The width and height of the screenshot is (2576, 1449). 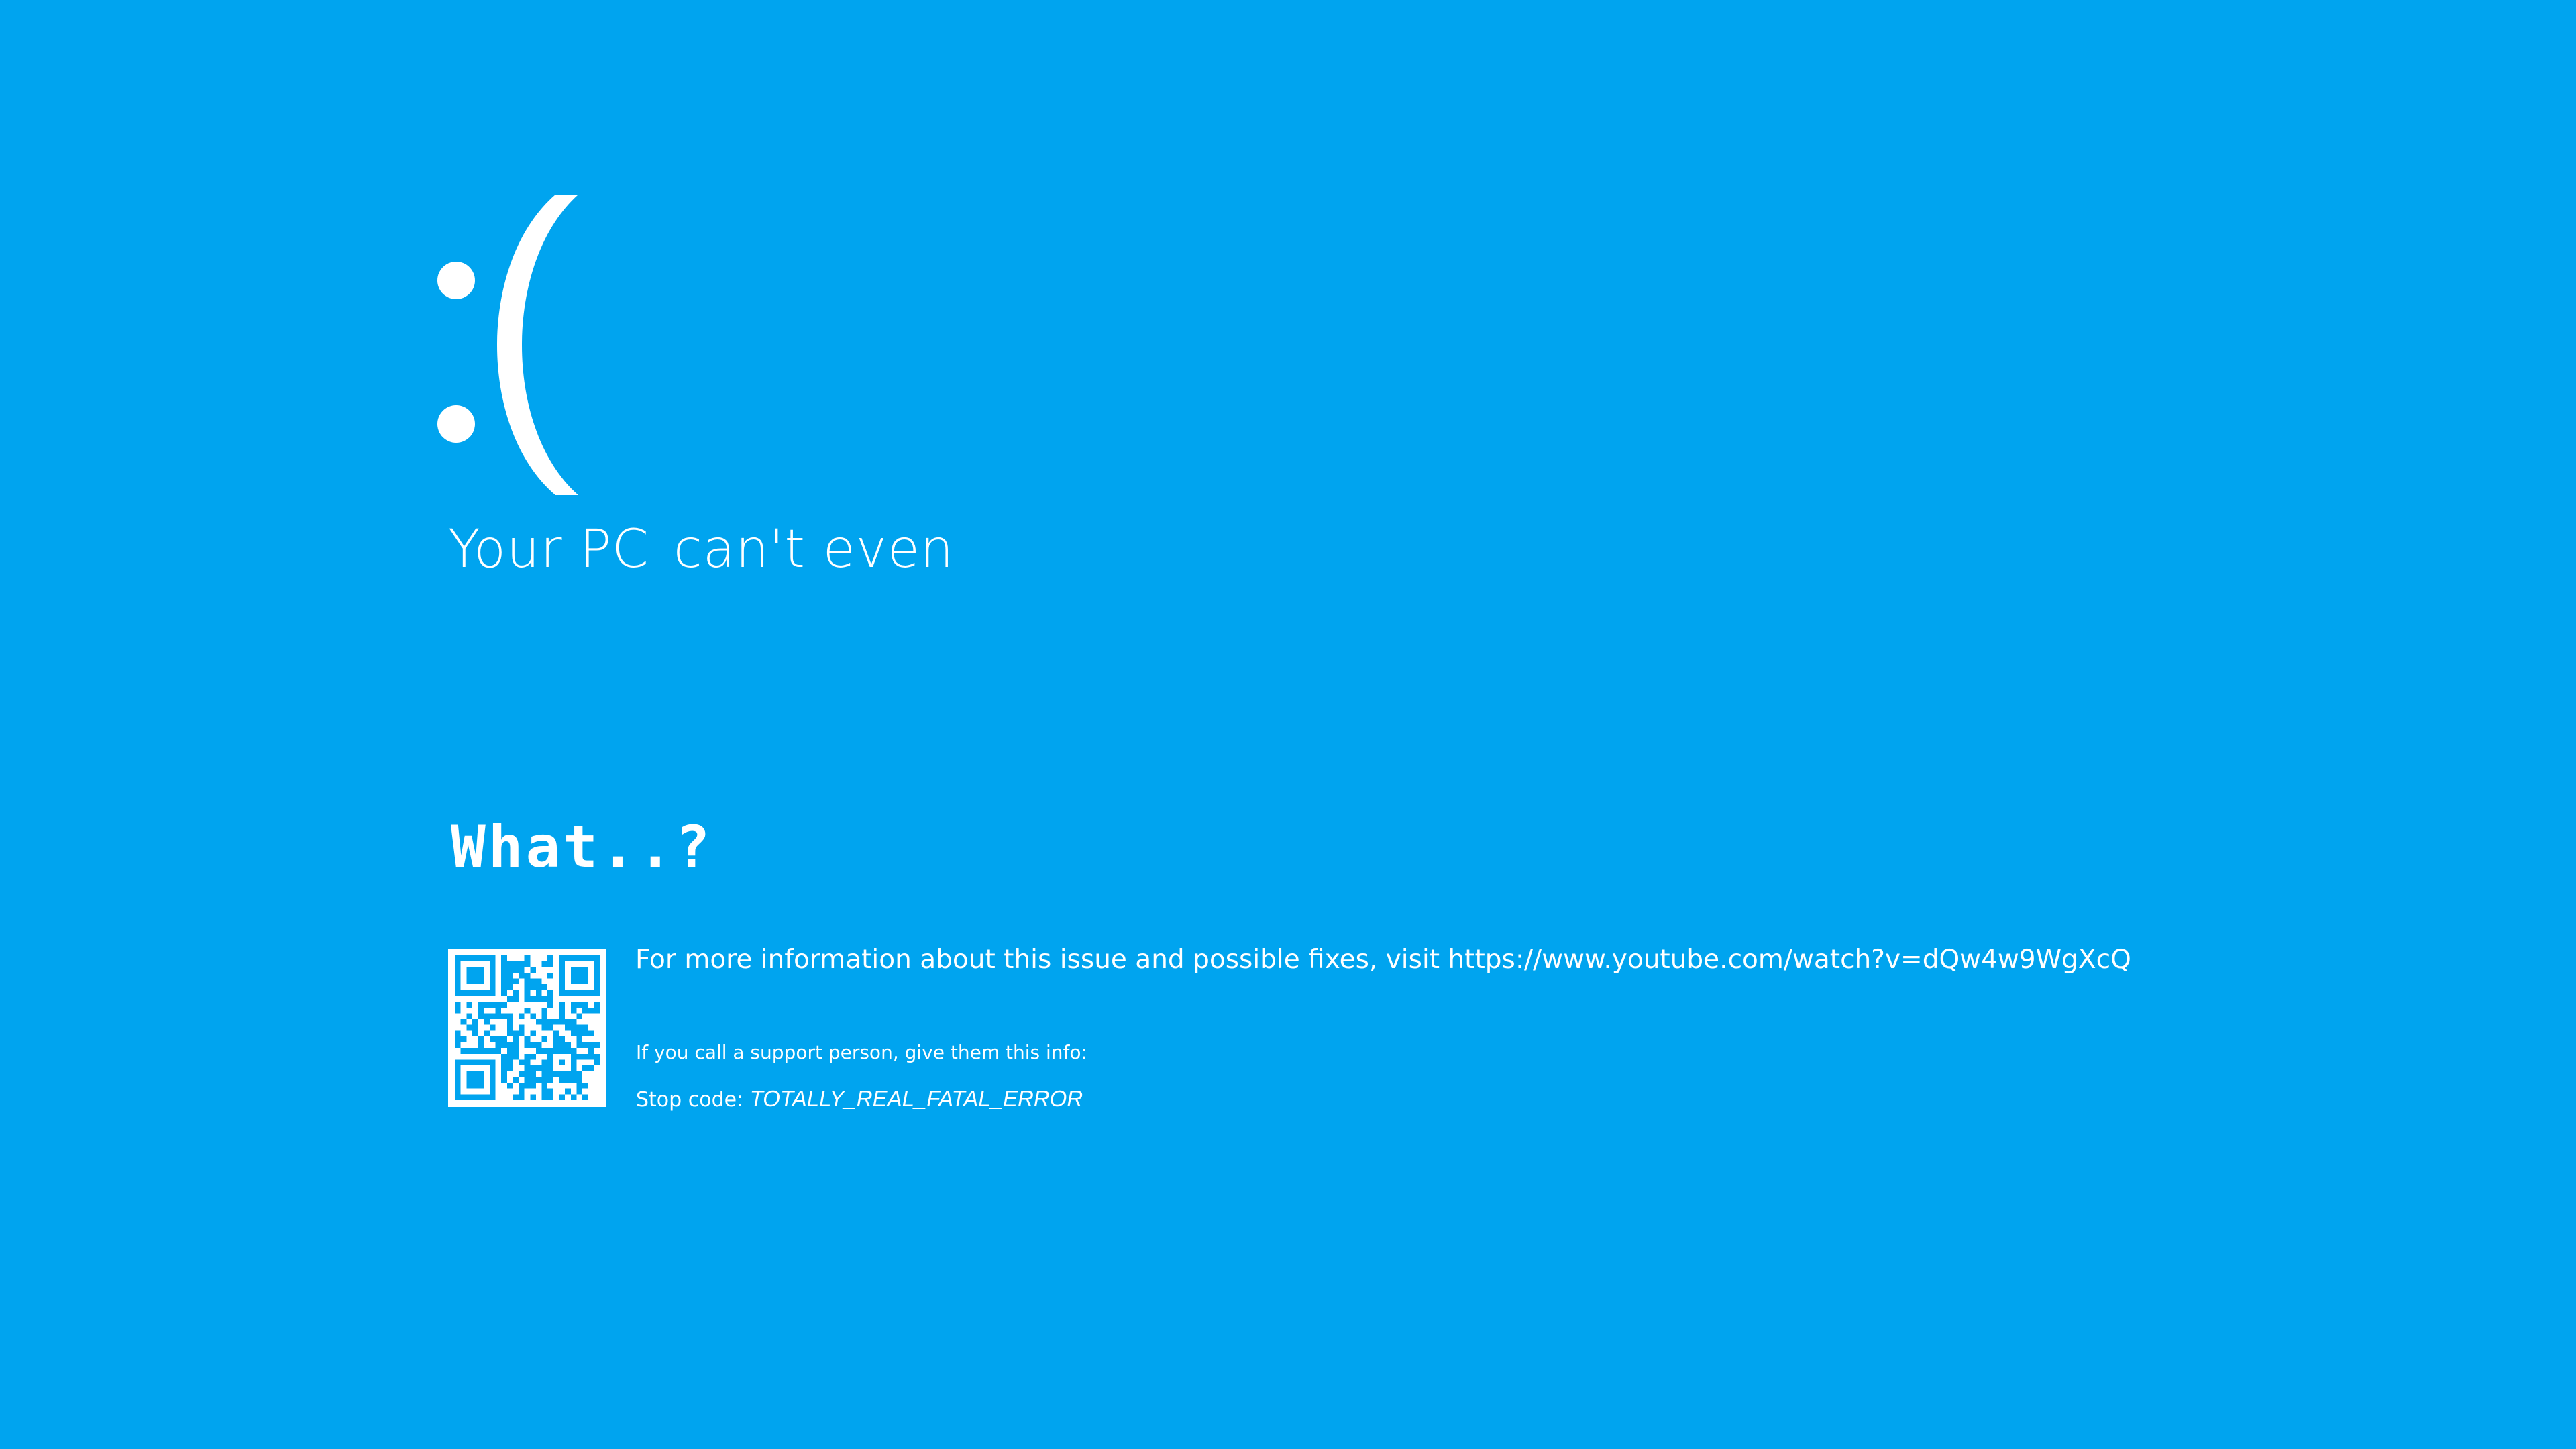 What do you see at coordinates (548, 549) in the screenshot?
I see `headline-part-1: Your PC` at bounding box center [548, 549].